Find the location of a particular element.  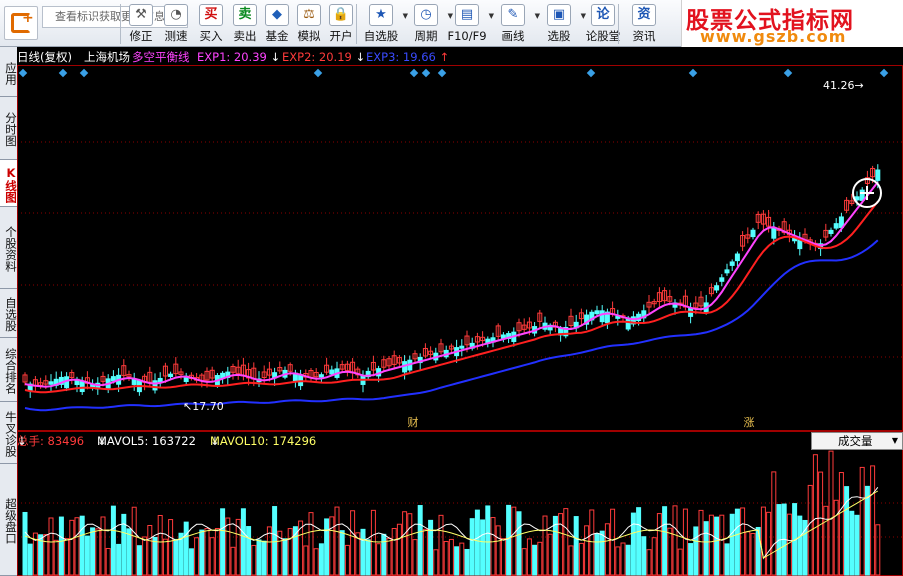

limit-up-badge: 涨 is located at coordinates (749, 423).